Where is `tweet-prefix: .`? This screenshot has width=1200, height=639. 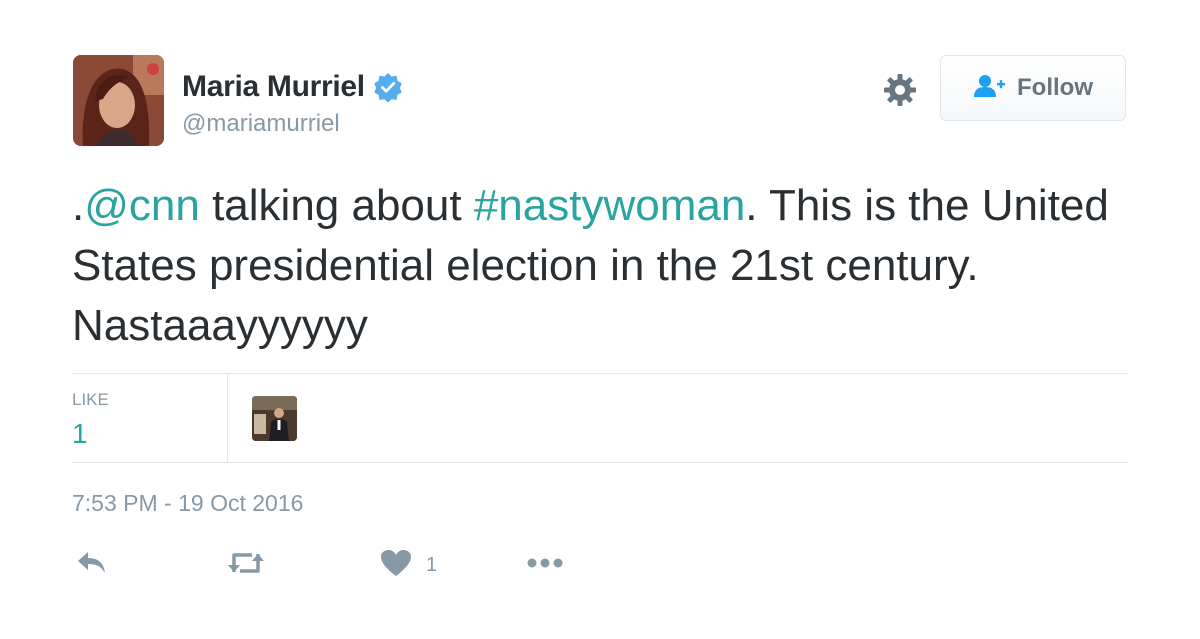
tweet-prefix: . is located at coordinates (78, 205).